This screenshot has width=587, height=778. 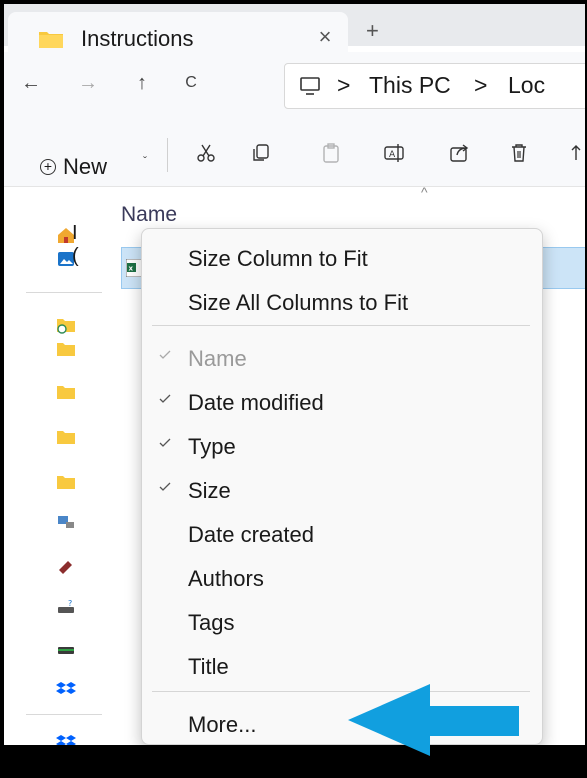 I want to click on rename-icon: A, so click(x=394, y=153).